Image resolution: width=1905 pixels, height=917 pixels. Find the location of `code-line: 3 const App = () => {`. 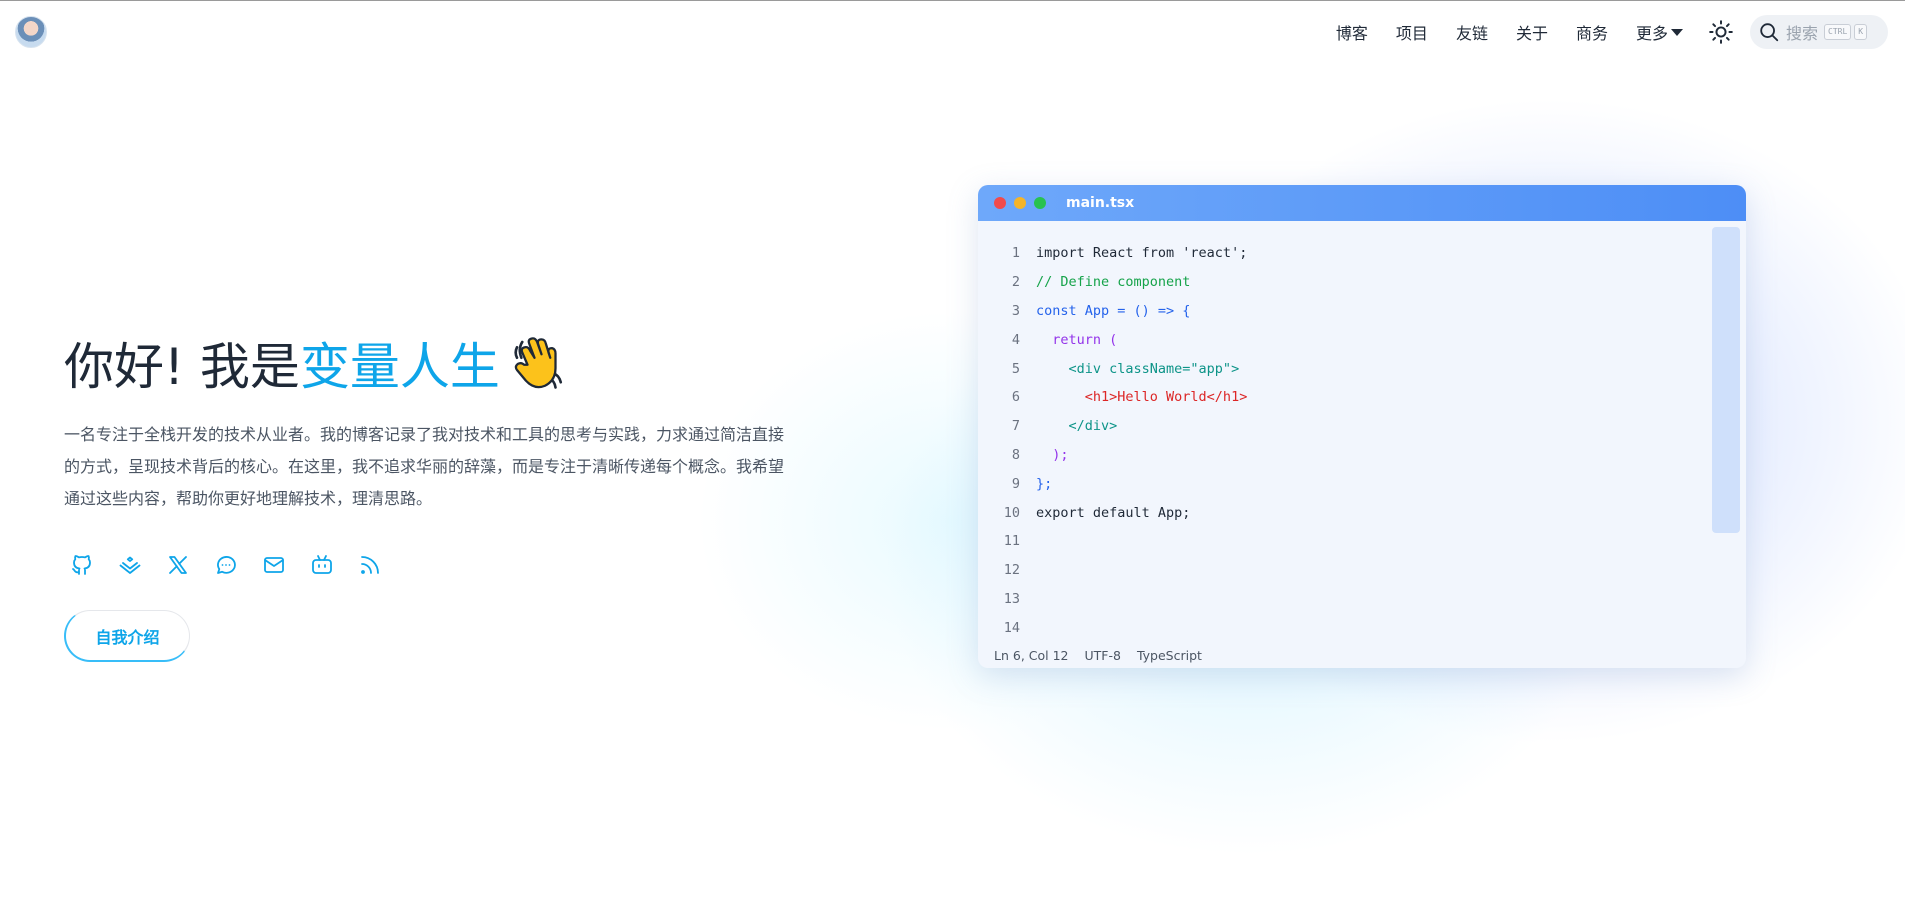

code-line: 3 const App = () => { is located at coordinates (1362, 311).